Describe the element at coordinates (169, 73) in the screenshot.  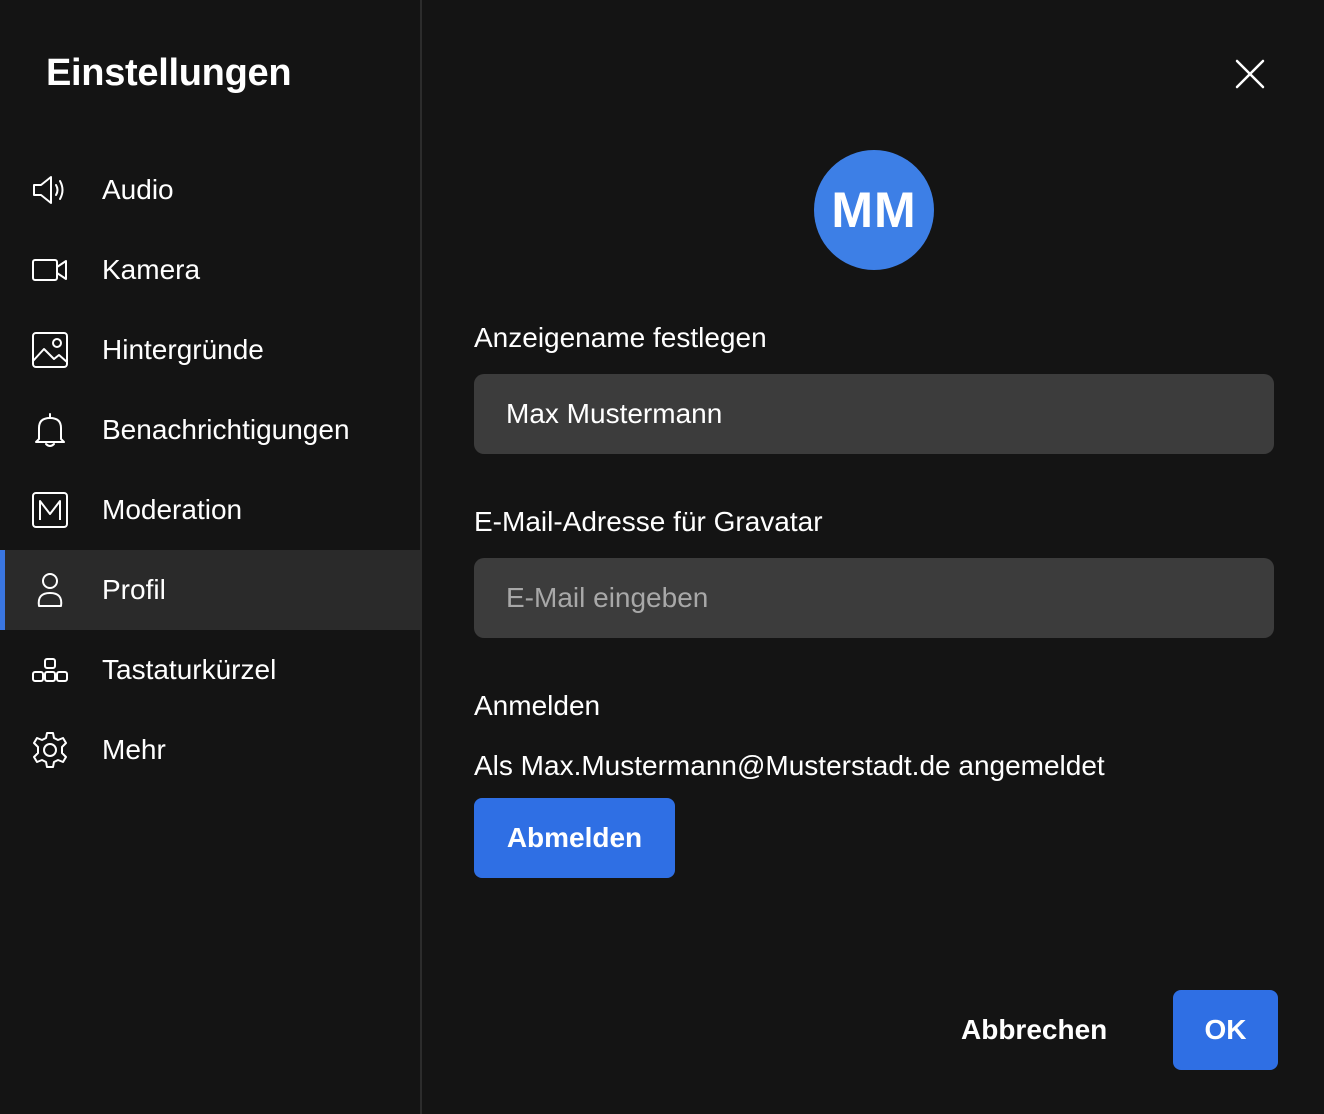
I see `sidebar-title: Einstellungen` at that location.